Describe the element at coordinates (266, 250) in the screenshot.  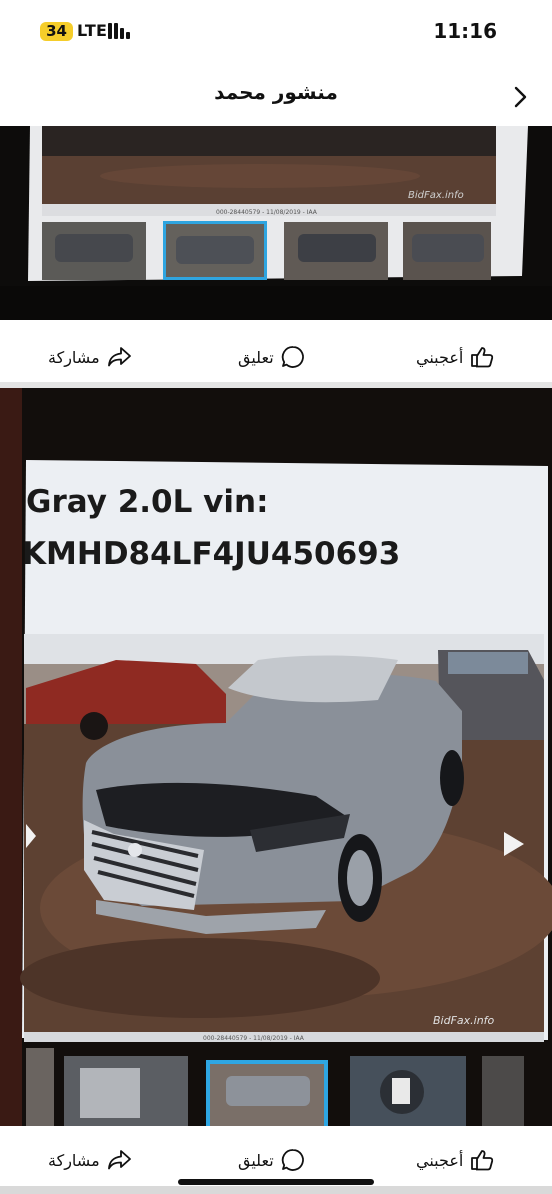
I see `thumbnail-strip` at that location.